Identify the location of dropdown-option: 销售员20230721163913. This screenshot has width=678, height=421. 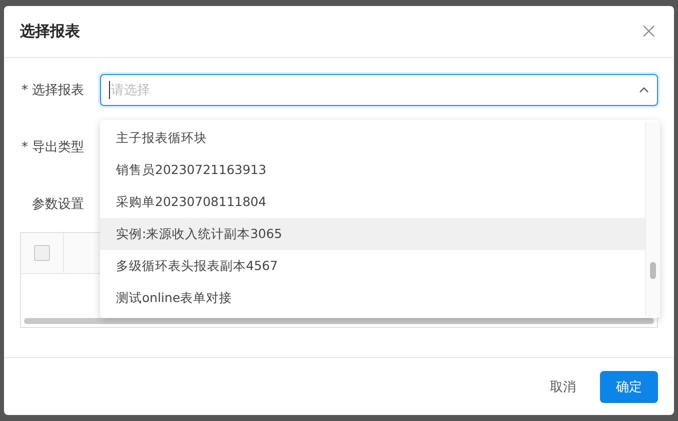
(372, 170).